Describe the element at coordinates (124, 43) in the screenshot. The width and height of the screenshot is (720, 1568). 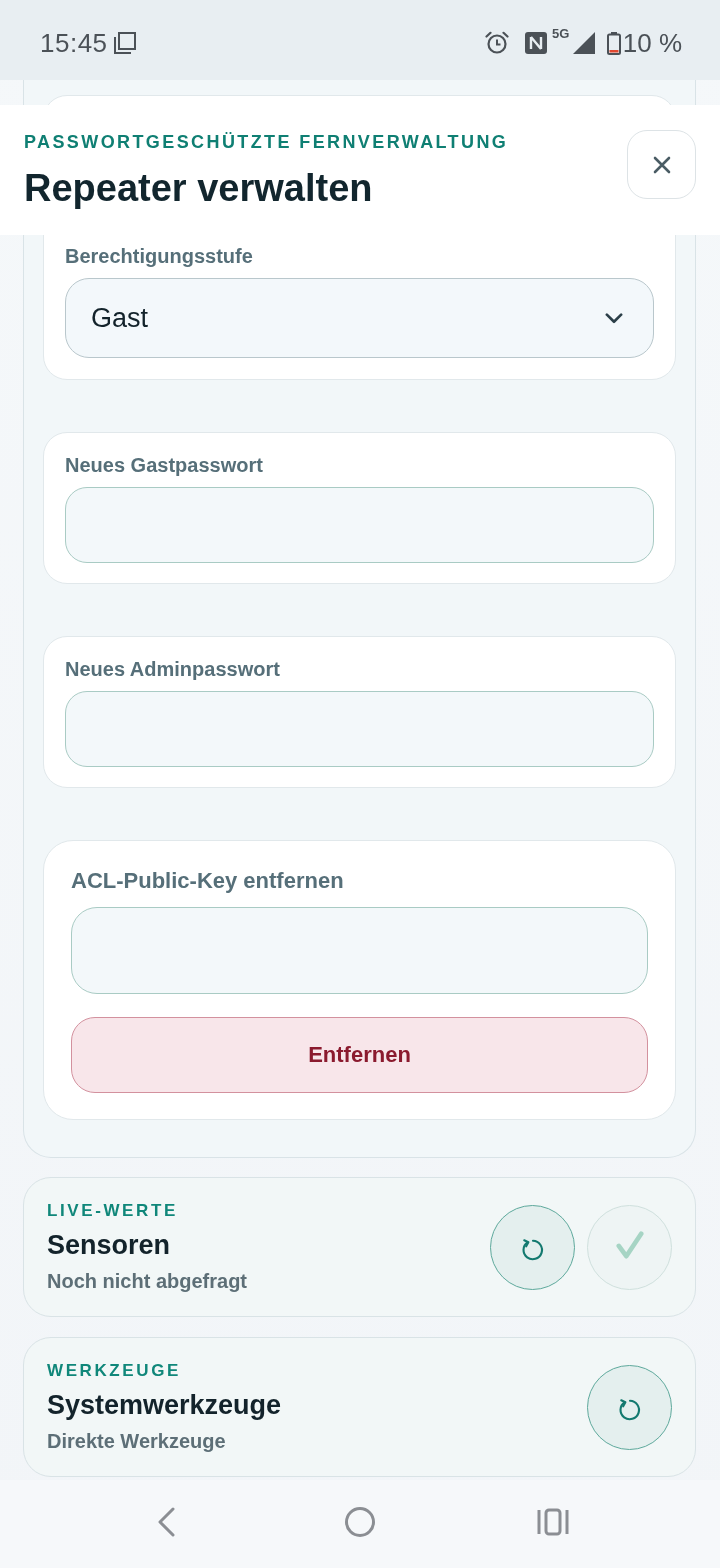
I see `copy-icon` at that location.